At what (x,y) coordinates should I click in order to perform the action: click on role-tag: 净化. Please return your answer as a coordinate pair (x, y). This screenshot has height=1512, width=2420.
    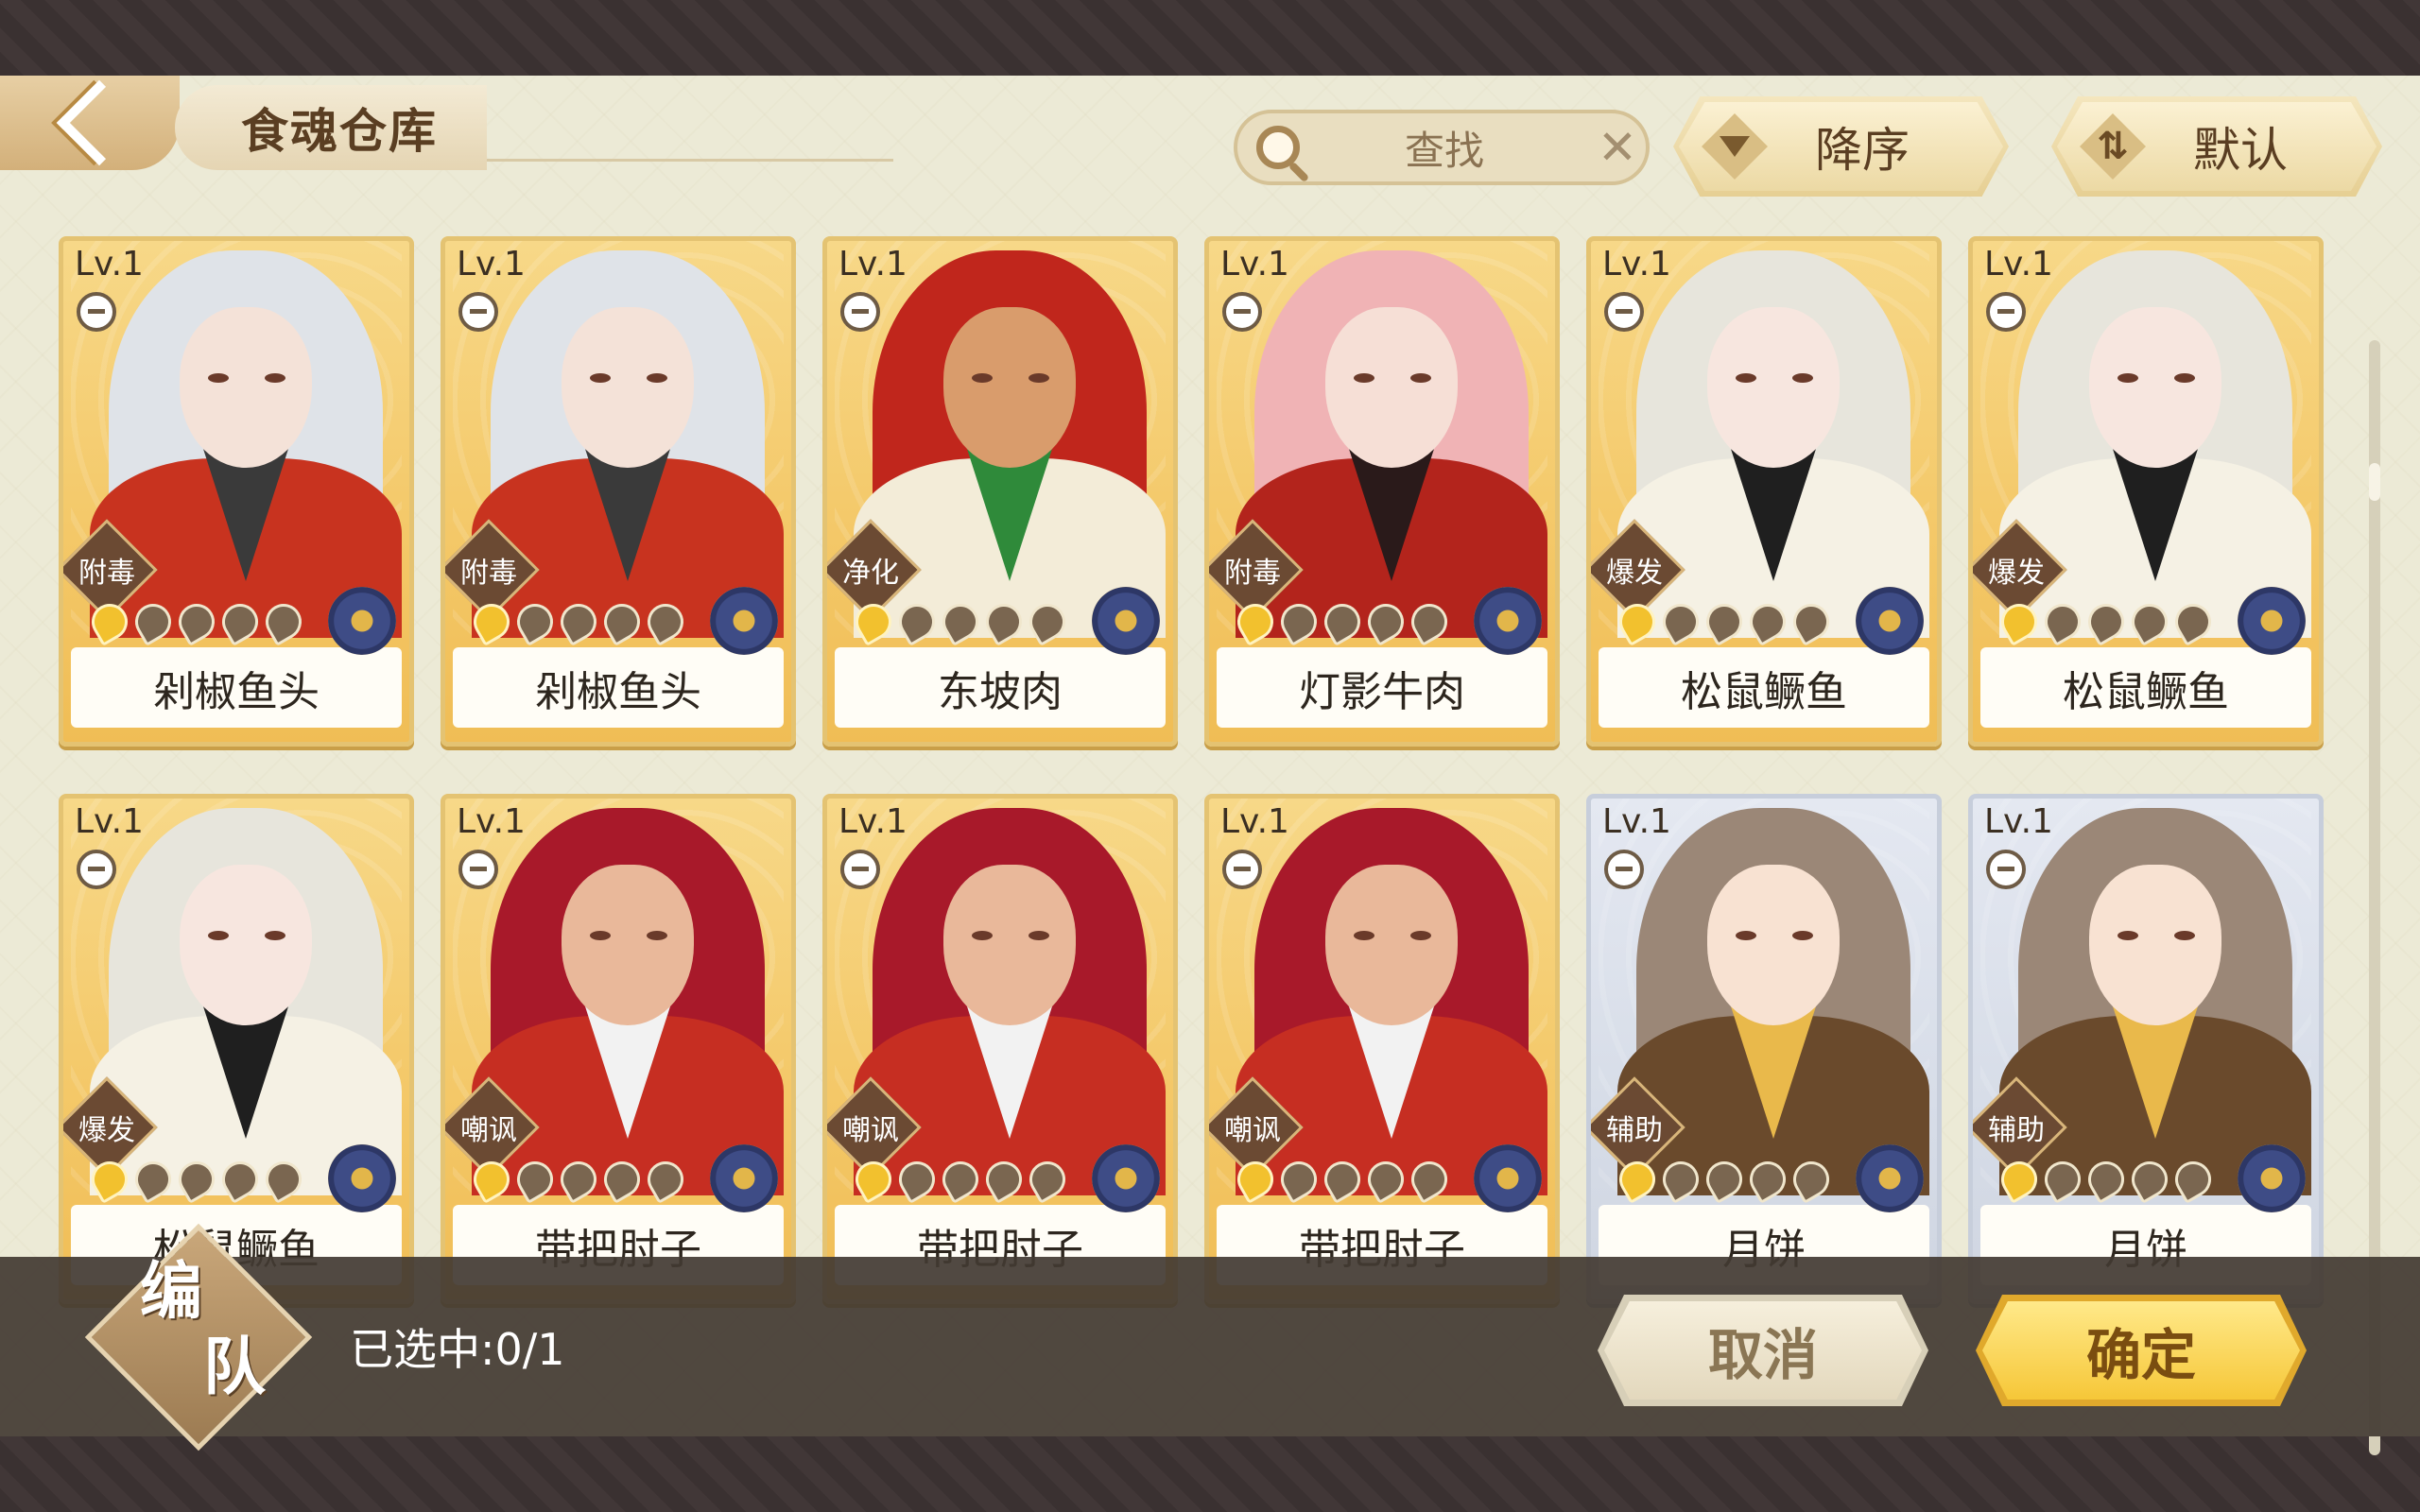
    Looking at the image, I should click on (871, 569).